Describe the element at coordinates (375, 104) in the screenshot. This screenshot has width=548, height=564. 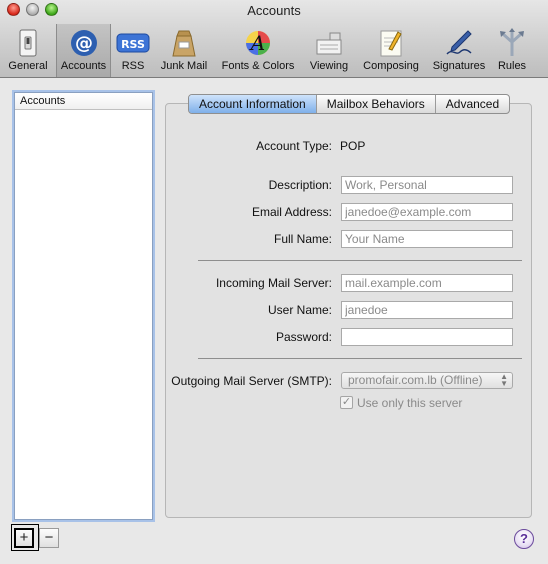
I see `tab-mailbox-behaviors: Mailbox Behaviors` at that location.